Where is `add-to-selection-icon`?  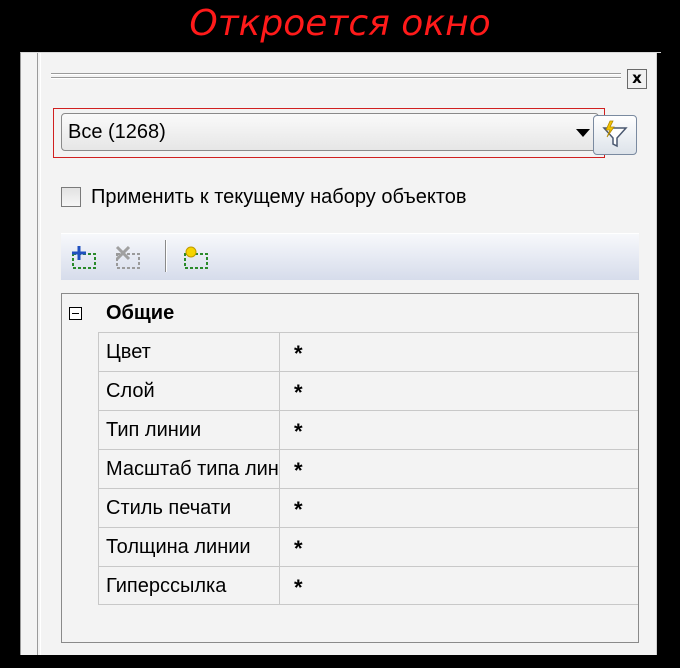 add-to-selection-icon is located at coordinates (86, 258).